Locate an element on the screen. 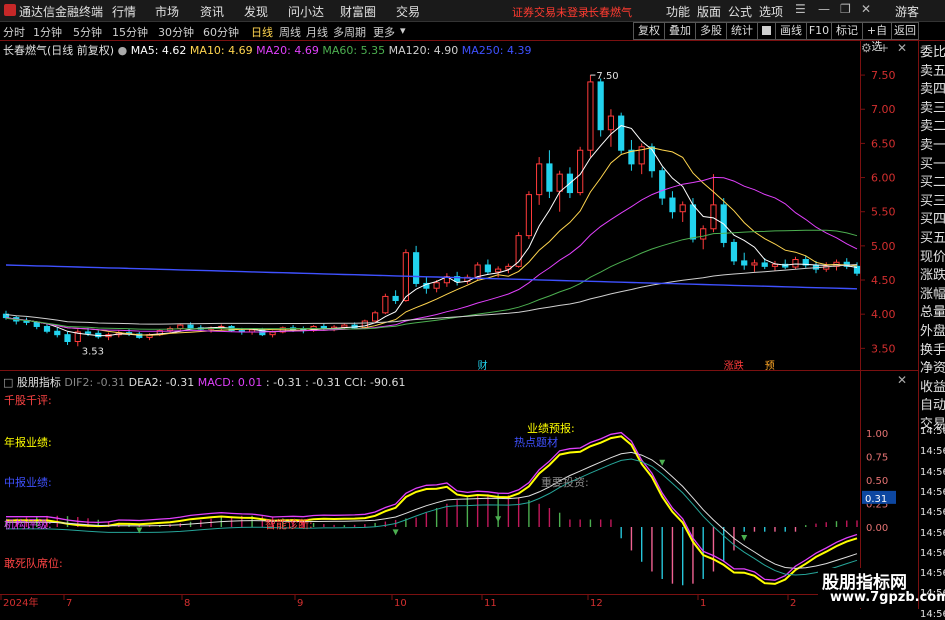 This screenshot has width=945, height=620. side-panel-item: 买二 is located at coordinates (932, 183).